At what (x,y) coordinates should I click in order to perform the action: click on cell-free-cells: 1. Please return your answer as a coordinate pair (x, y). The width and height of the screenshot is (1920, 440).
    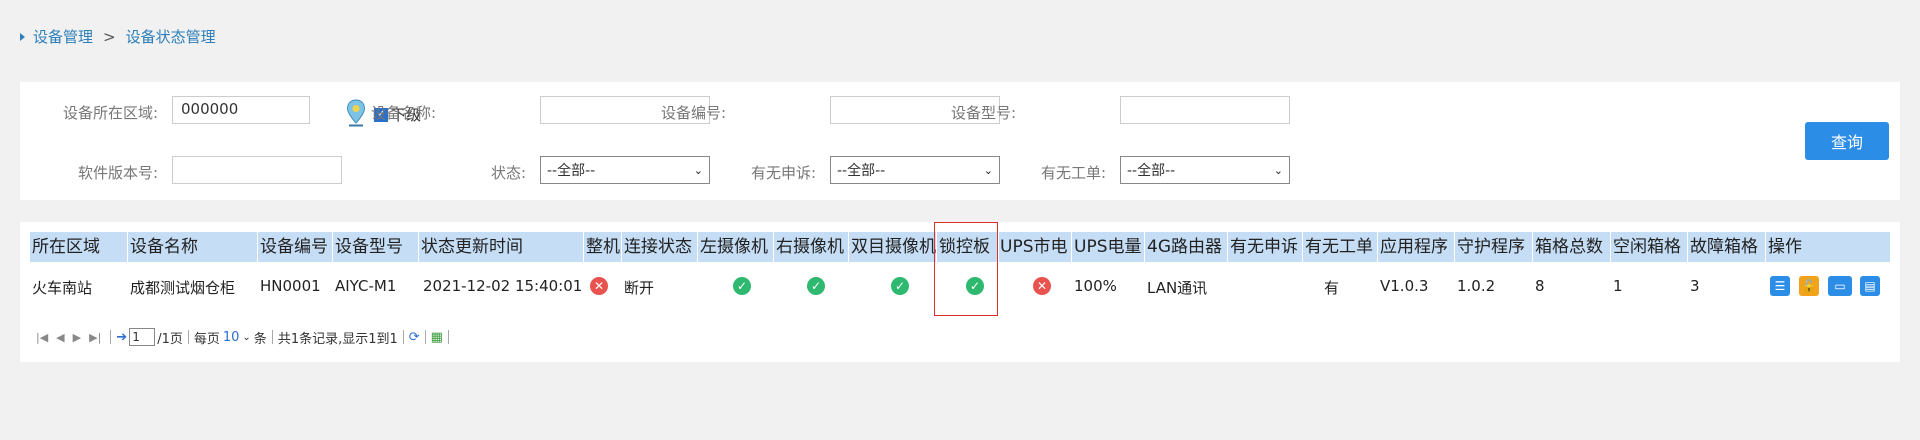
    Looking at the image, I should click on (1618, 286).